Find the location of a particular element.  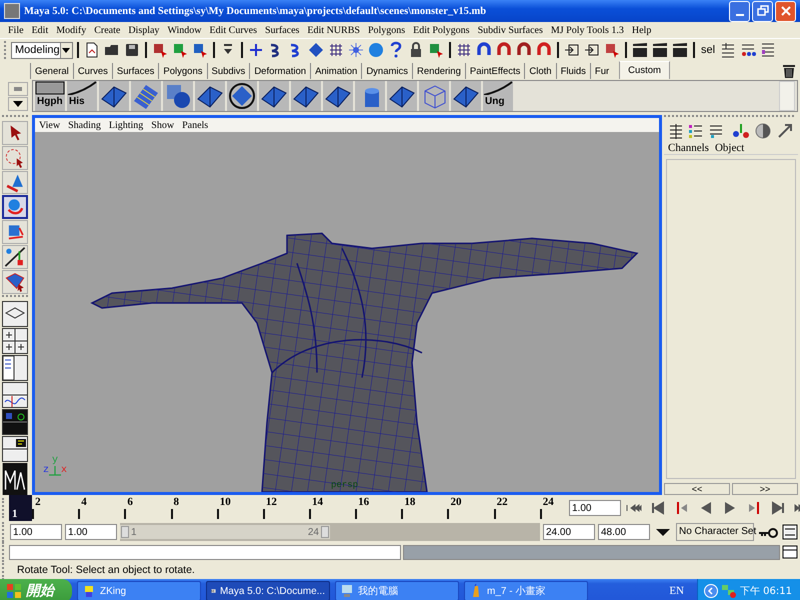

panel-menu-item: Show is located at coordinates (162, 125).